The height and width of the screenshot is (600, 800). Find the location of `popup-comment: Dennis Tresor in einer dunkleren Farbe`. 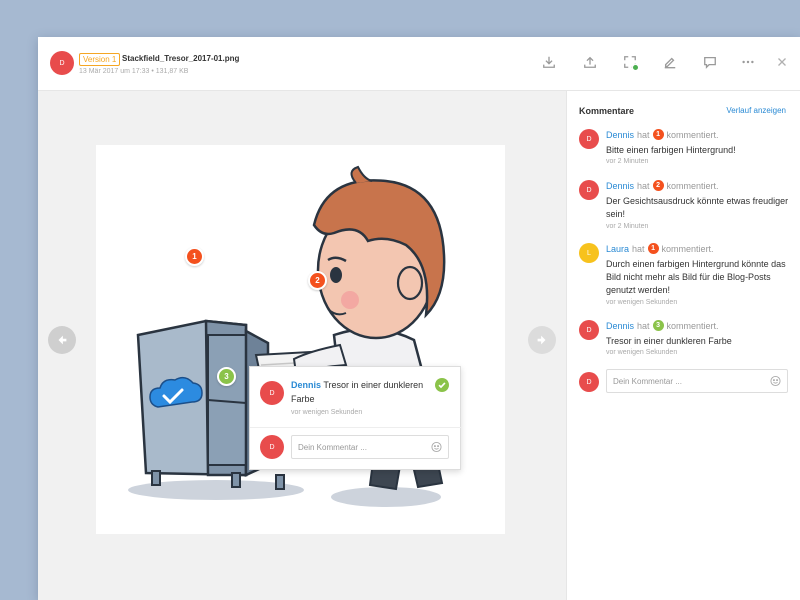

popup-comment: Dennis Tresor in einer dunkleren Farbe is located at coordinates (361, 392).